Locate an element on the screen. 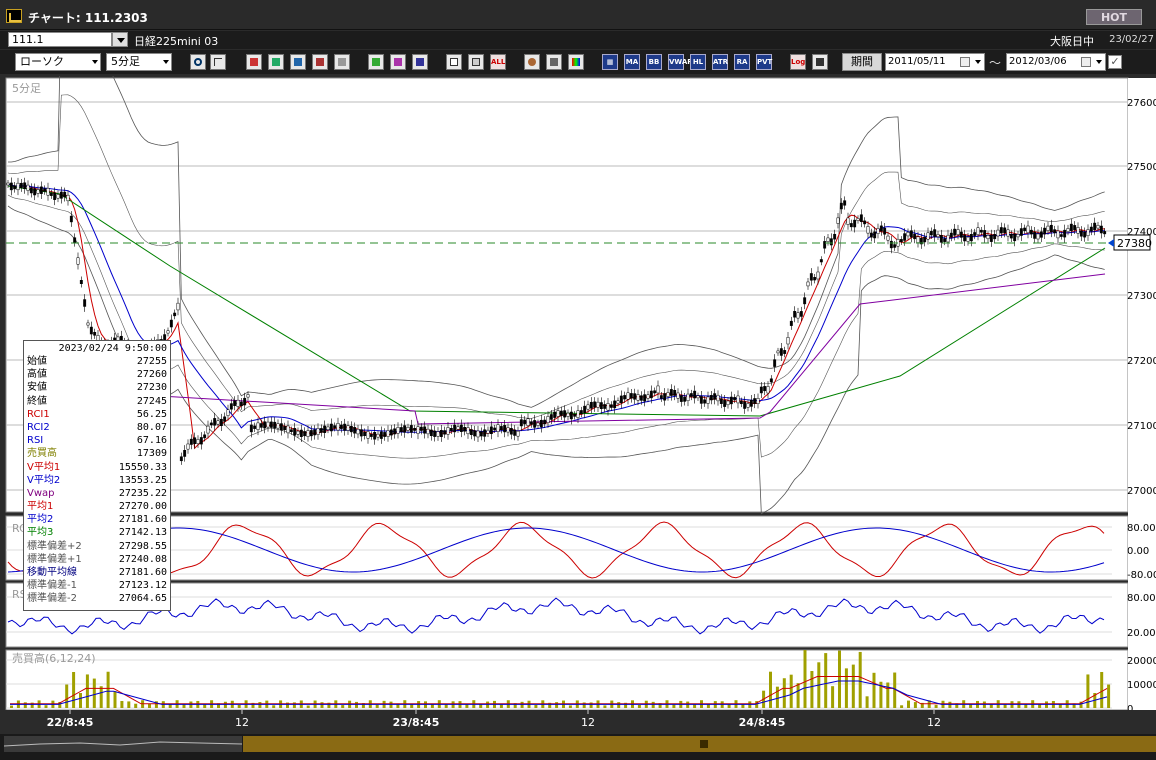 The width and height of the screenshot is (1156, 760). current-price-label: 27380 is located at coordinates (1134, 243).